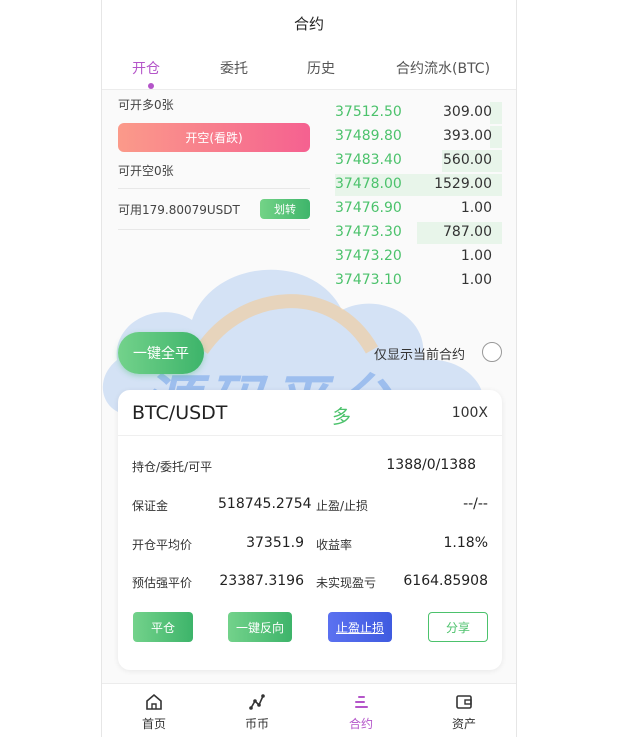 Image resolution: width=619 pixels, height=737 pixels. What do you see at coordinates (368, 208) in the screenshot?
I see `orderbook-price: 37476.90` at bounding box center [368, 208].